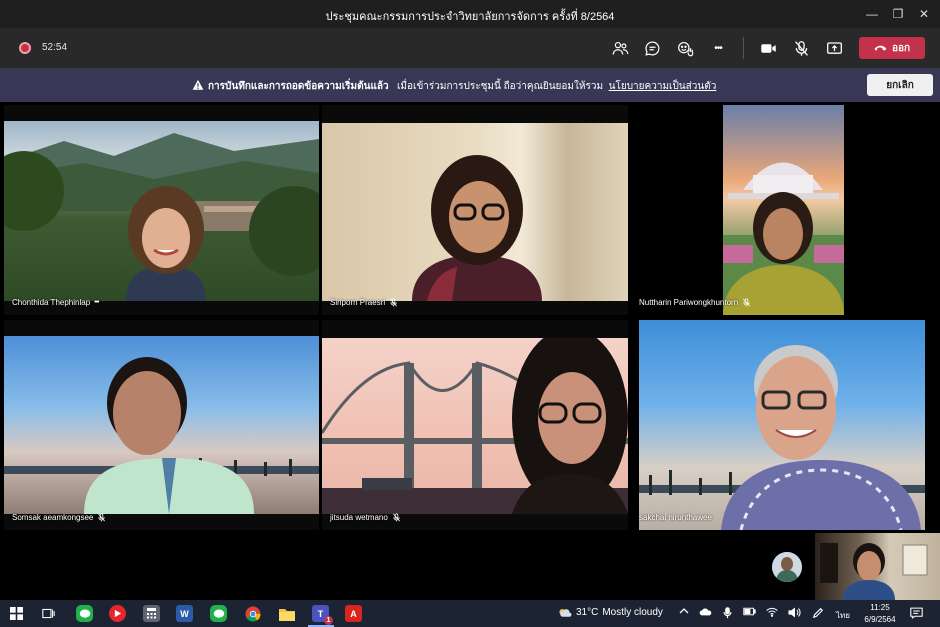  I want to click on warning-icon, so click(198, 84).